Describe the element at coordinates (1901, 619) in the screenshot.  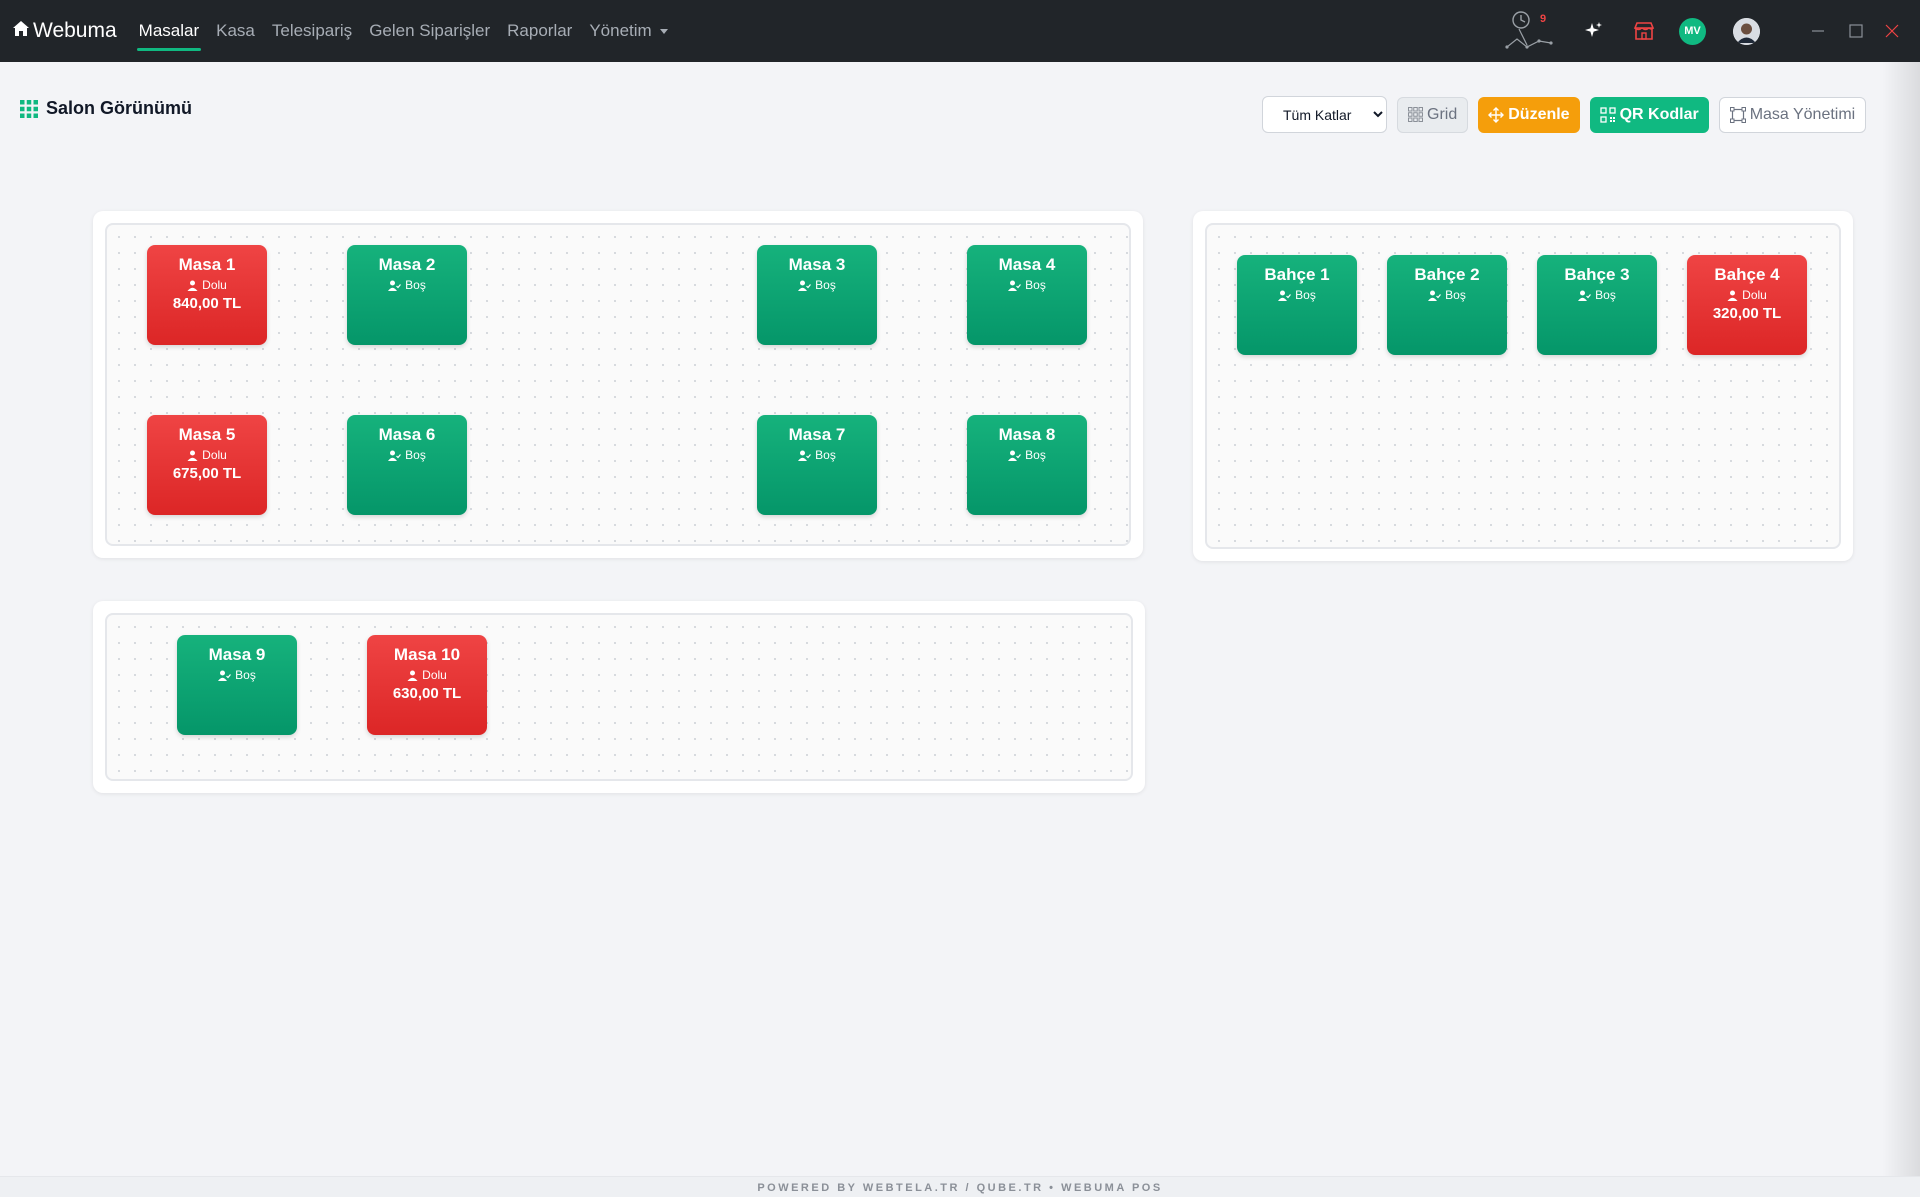
I see `edge-shade` at that location.